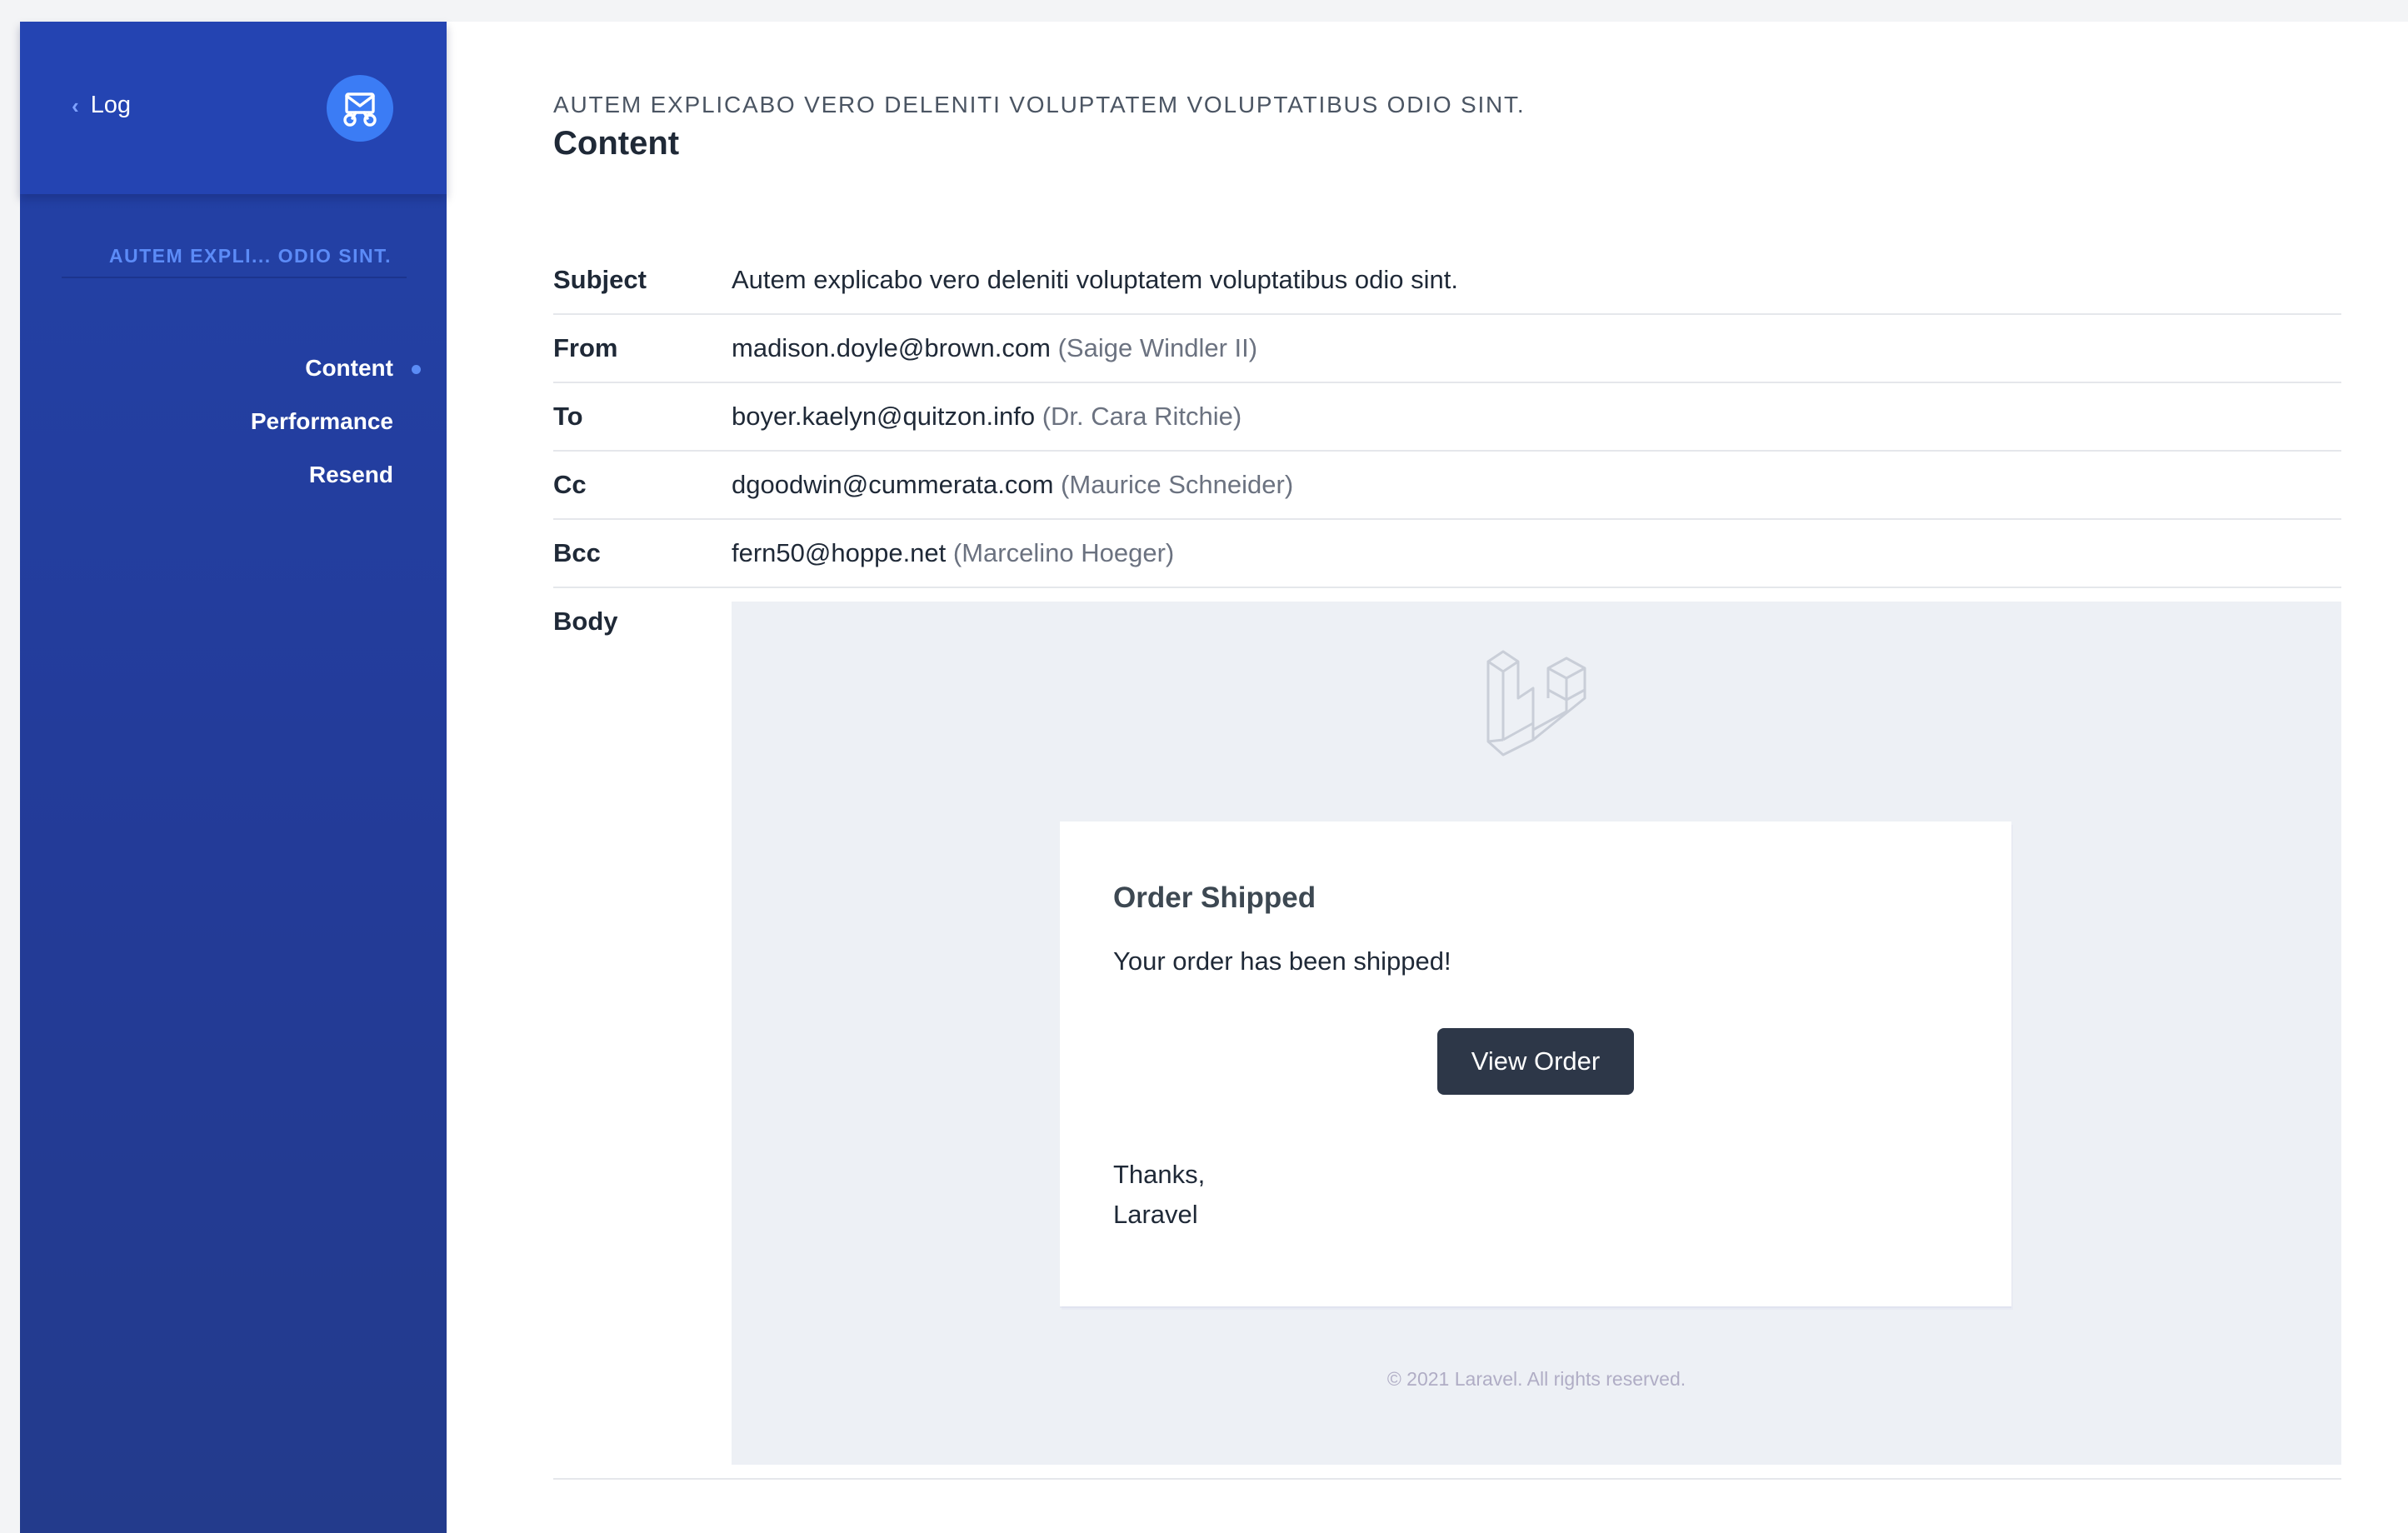 This screenshot has height=1533, width=2408. I want to click on detail-label: From, so click(585, 347).